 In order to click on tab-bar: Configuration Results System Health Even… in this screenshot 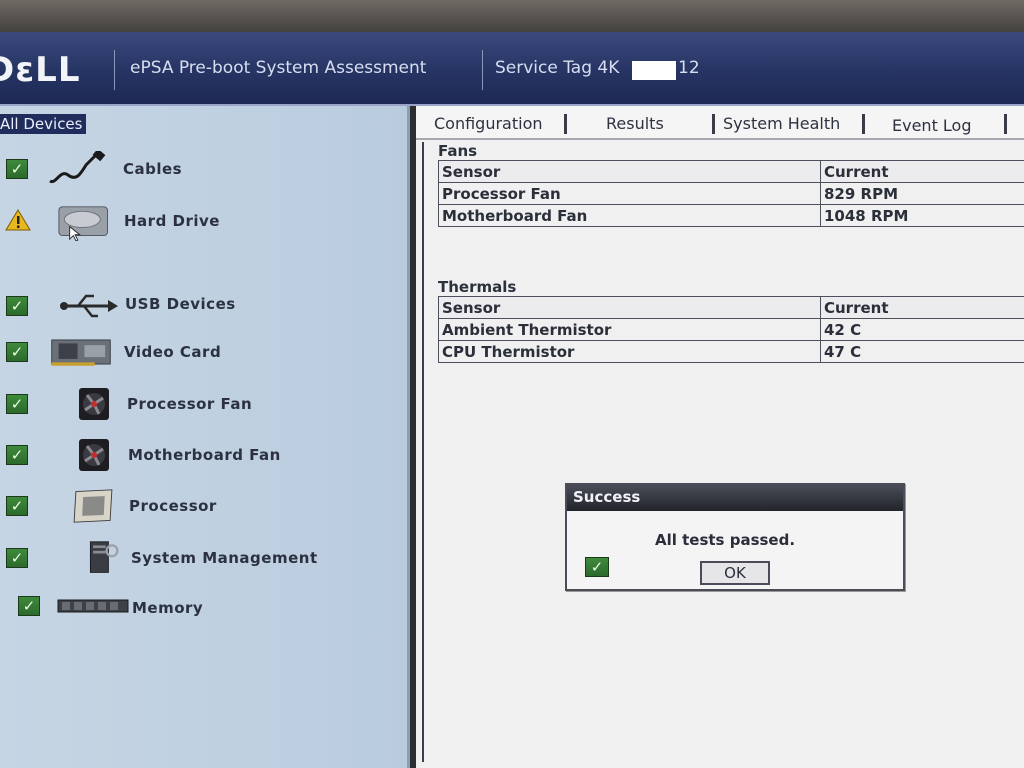, I will do `click(720, 123)`.